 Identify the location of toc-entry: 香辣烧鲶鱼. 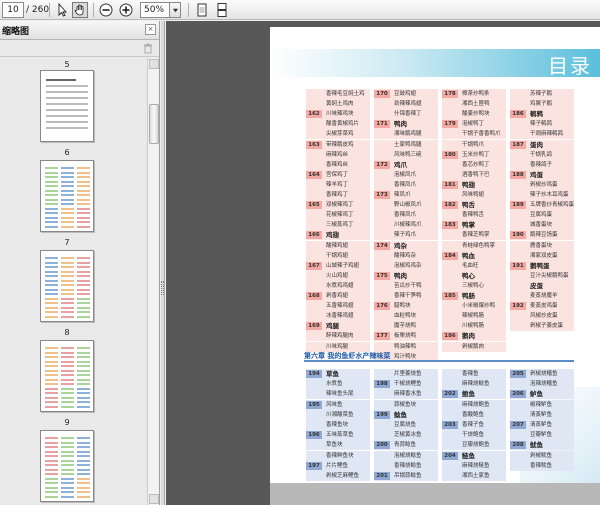
(406, 465).